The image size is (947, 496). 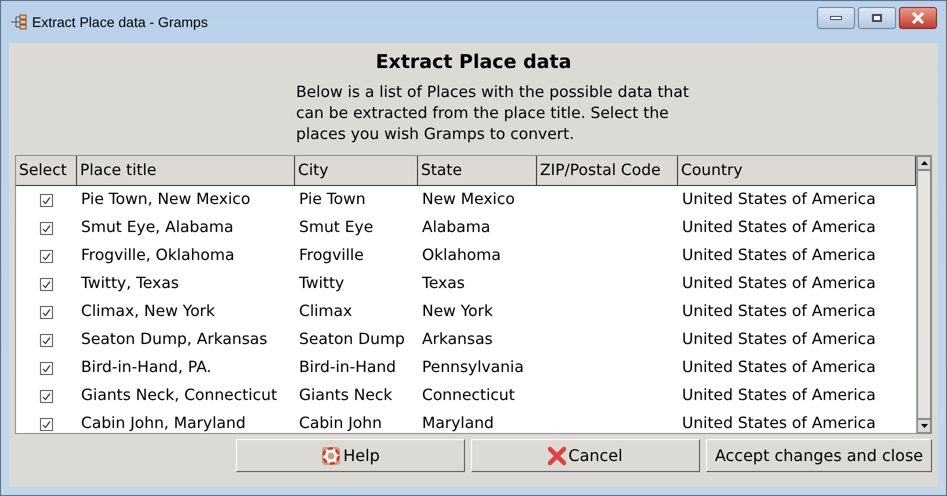 I want to click on table-cell: Smut Eye, Alabama, so click(x=157, y=227).